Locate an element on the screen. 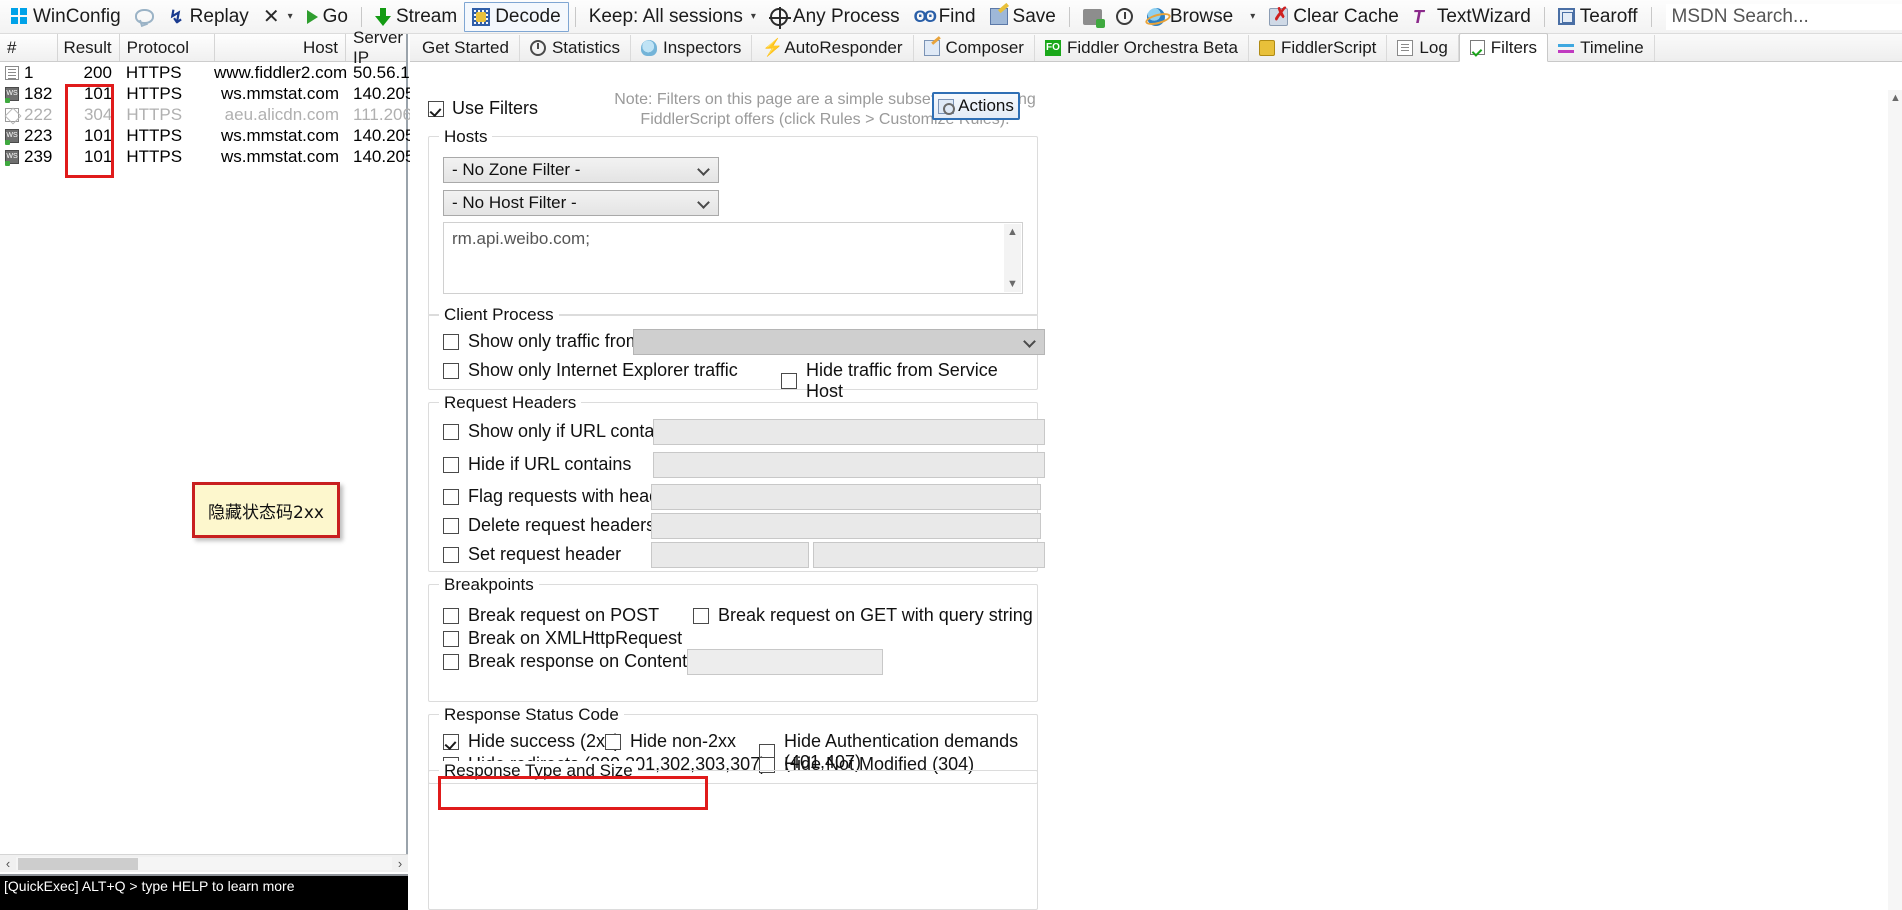  table-row: WS 182 101 HTTPS ws.mmstat.com 140.205. is located at coordinates (209, 93).